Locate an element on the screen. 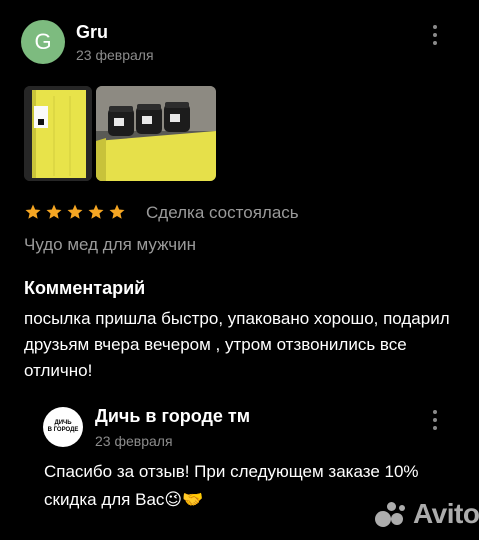  item-title: Чудо мед для мужчин is located at coordinates (110, 245).